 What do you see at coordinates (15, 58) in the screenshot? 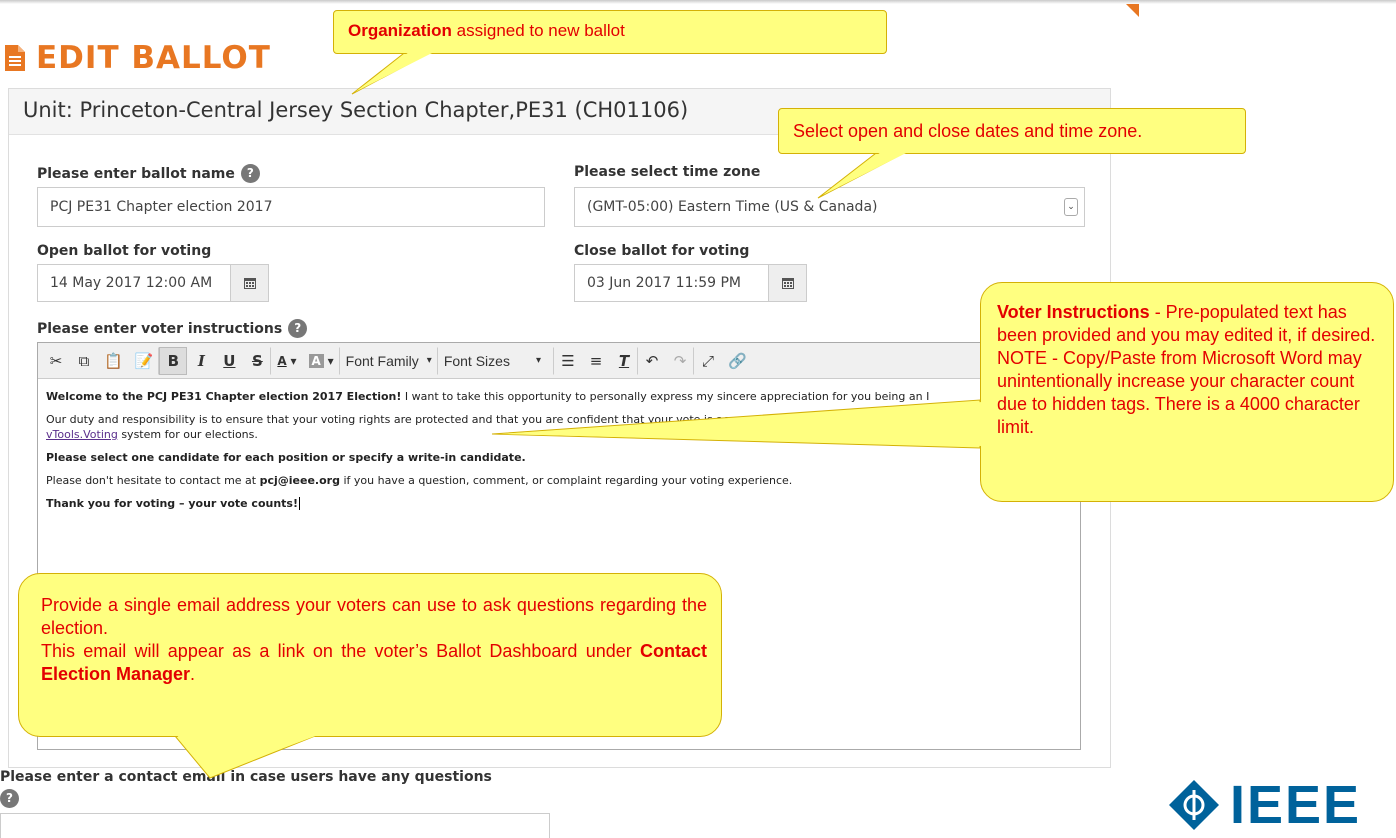
I see `document-icon` at bounding box center [15, 58].